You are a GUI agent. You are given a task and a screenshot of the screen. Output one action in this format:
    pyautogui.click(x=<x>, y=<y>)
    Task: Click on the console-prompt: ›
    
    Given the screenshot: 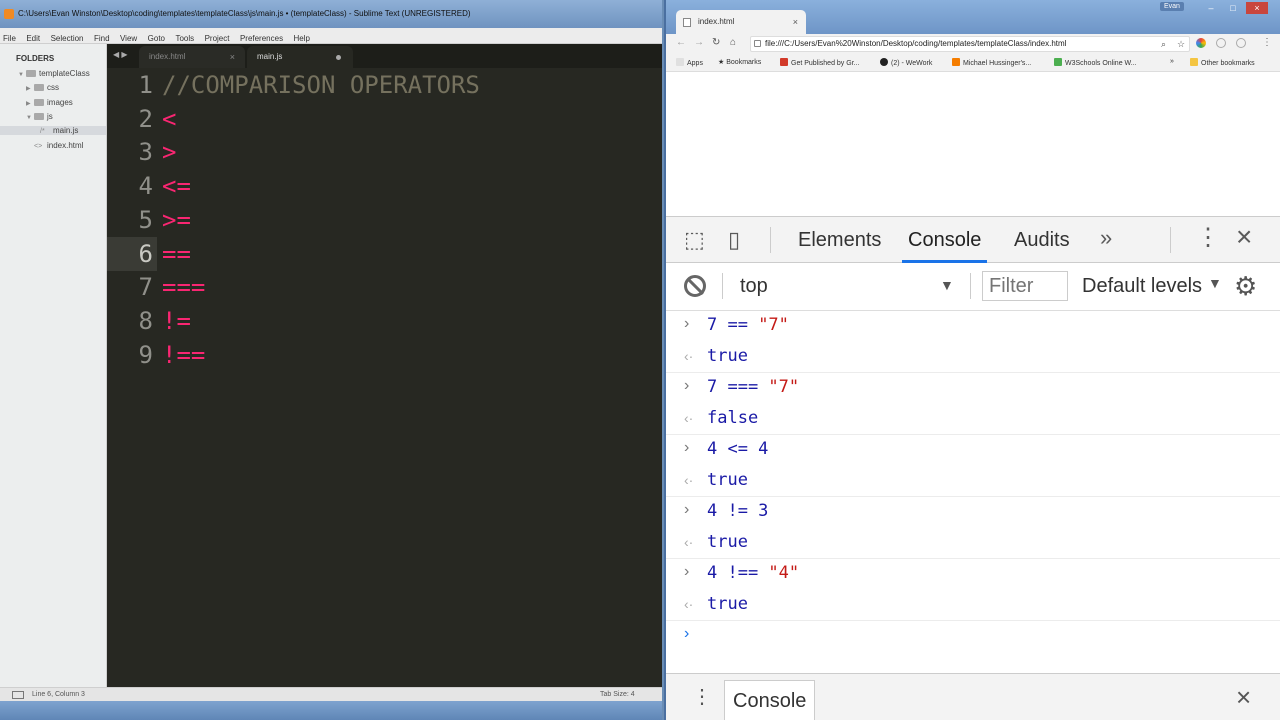 What is the action you would take?
    pyautogui.click(x=973, y=637)
    